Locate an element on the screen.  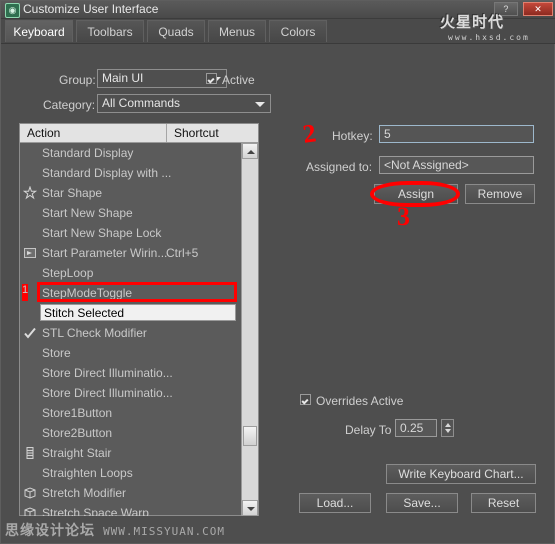
scrollbar-thumb is located at coordinates (250, 436).